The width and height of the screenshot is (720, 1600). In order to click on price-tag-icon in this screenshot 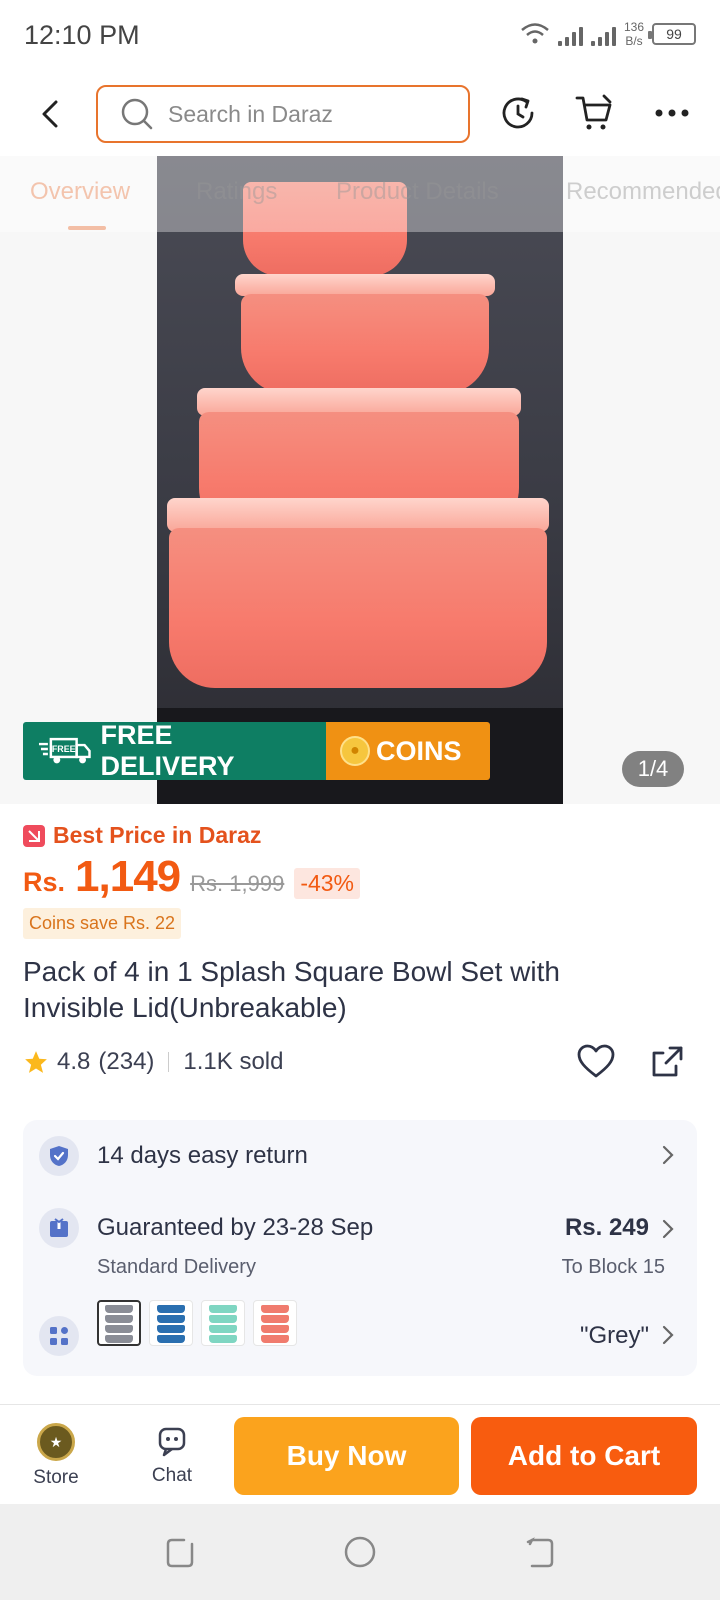, I will do `click(34, 835)`.